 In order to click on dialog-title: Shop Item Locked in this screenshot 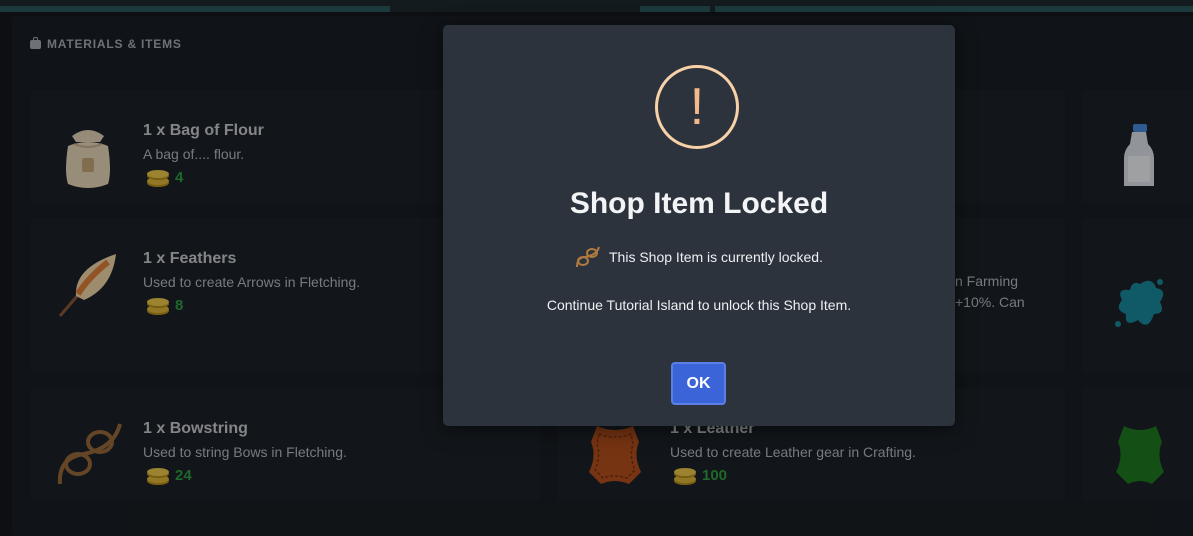, I will do `click(699, 203)`.